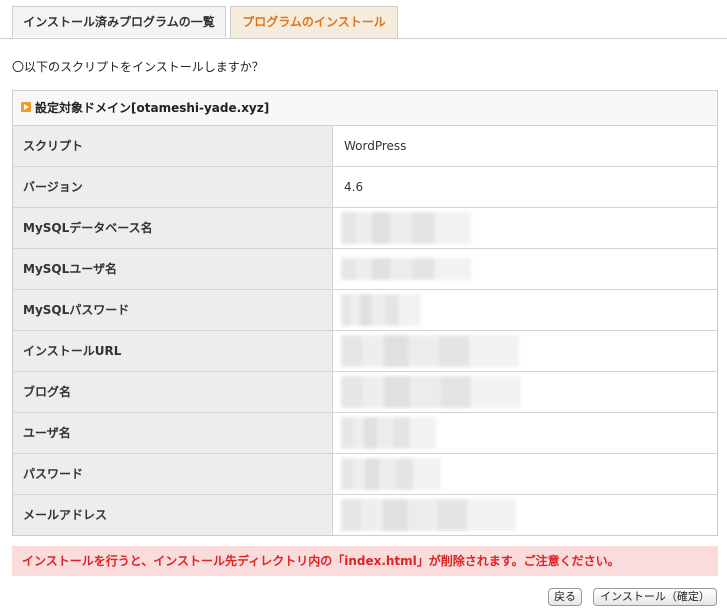 This screenshot has height=616, width=727. I want to click on tab-installed-programs: インストール済みプログラムの一覧, so click(119, 21).